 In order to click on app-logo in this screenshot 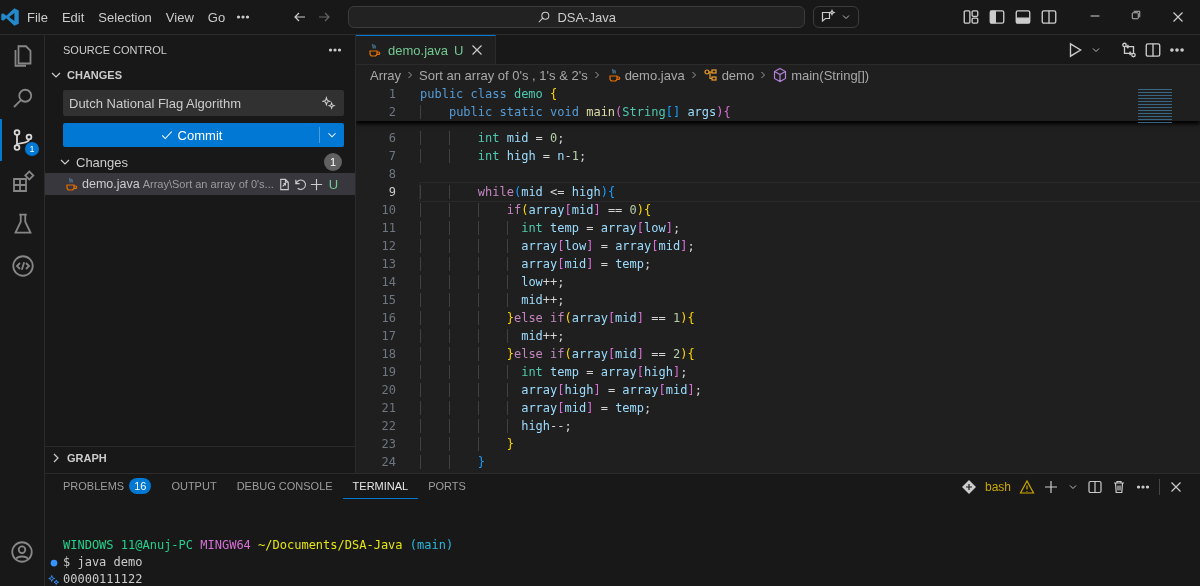, I will do `click(10, 17)`.